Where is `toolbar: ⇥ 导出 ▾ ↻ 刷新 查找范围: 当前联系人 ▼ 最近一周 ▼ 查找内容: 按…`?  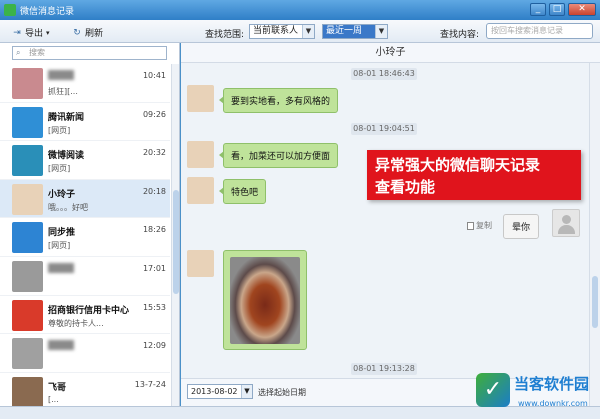 toolbar: ⇥ 导出 ▾ ↻ 刷新 查找范围: 当前联系人 ▼ 最近一周 ▼ 查找内容: 按… is located at coordinates (300, 31).